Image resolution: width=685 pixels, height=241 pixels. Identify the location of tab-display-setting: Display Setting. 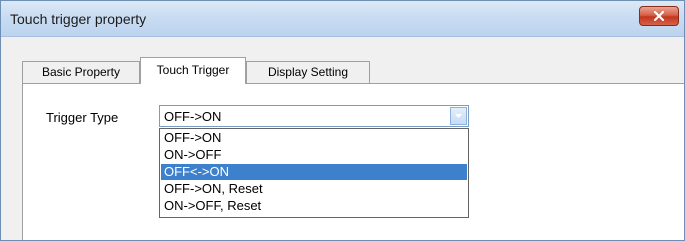
(308, 72).